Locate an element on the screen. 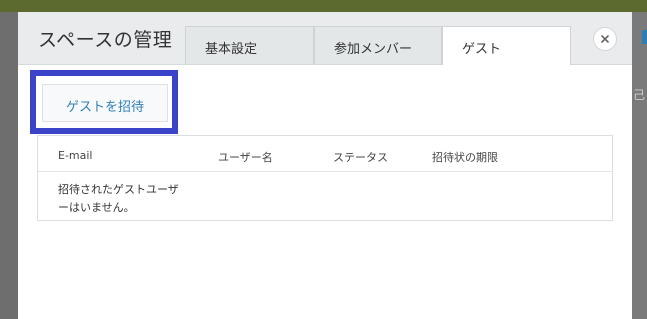 The width and height of the screenshot is (647, 319). empty-state-message: 招待されたゲストユーザーはいません。 is located at coordinates (118, 198).